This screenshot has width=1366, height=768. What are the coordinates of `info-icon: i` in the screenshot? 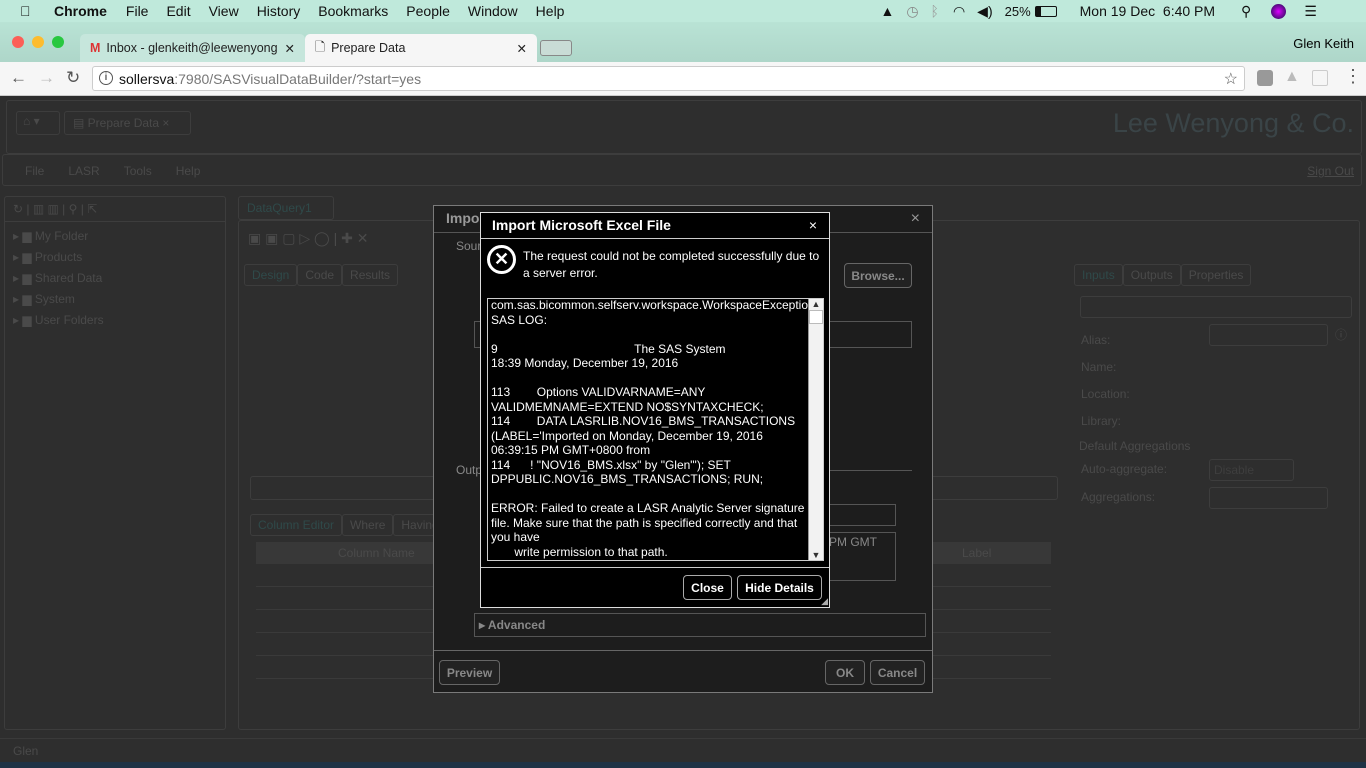 It's located at (106, 78).